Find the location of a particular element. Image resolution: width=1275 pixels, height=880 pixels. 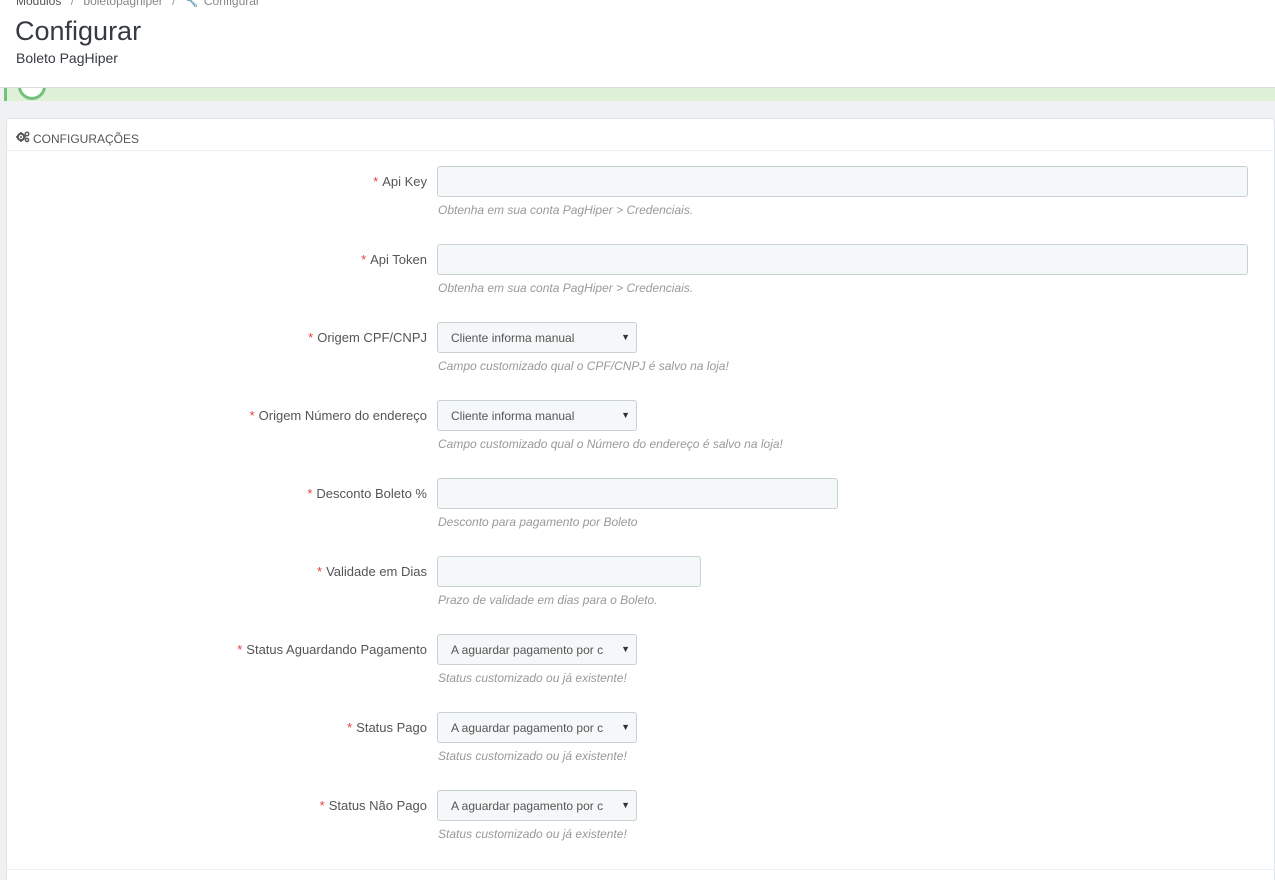

panel-title: CONFIGURAÇÕES is located at coordinates (86, 138).